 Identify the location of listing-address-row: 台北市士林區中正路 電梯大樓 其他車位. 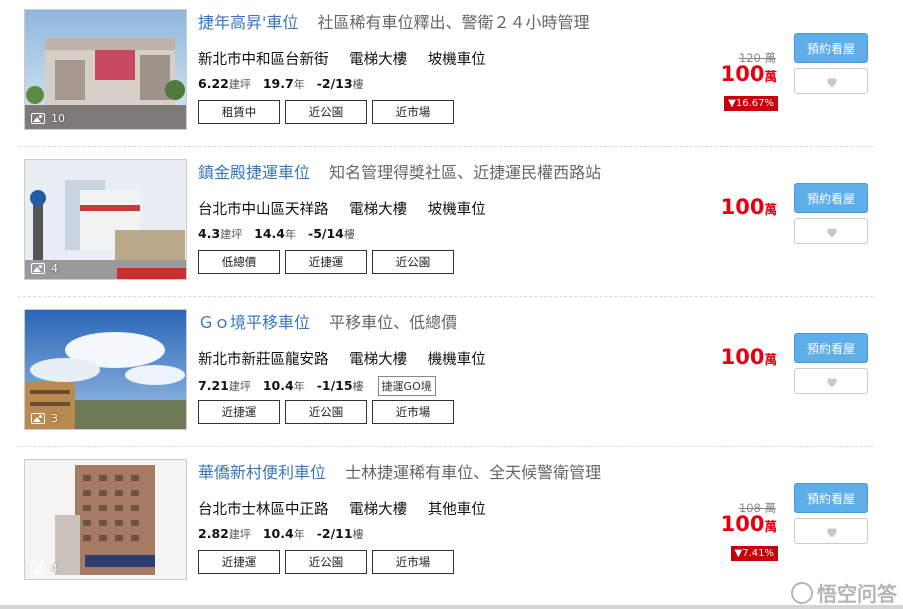
(350, 508).